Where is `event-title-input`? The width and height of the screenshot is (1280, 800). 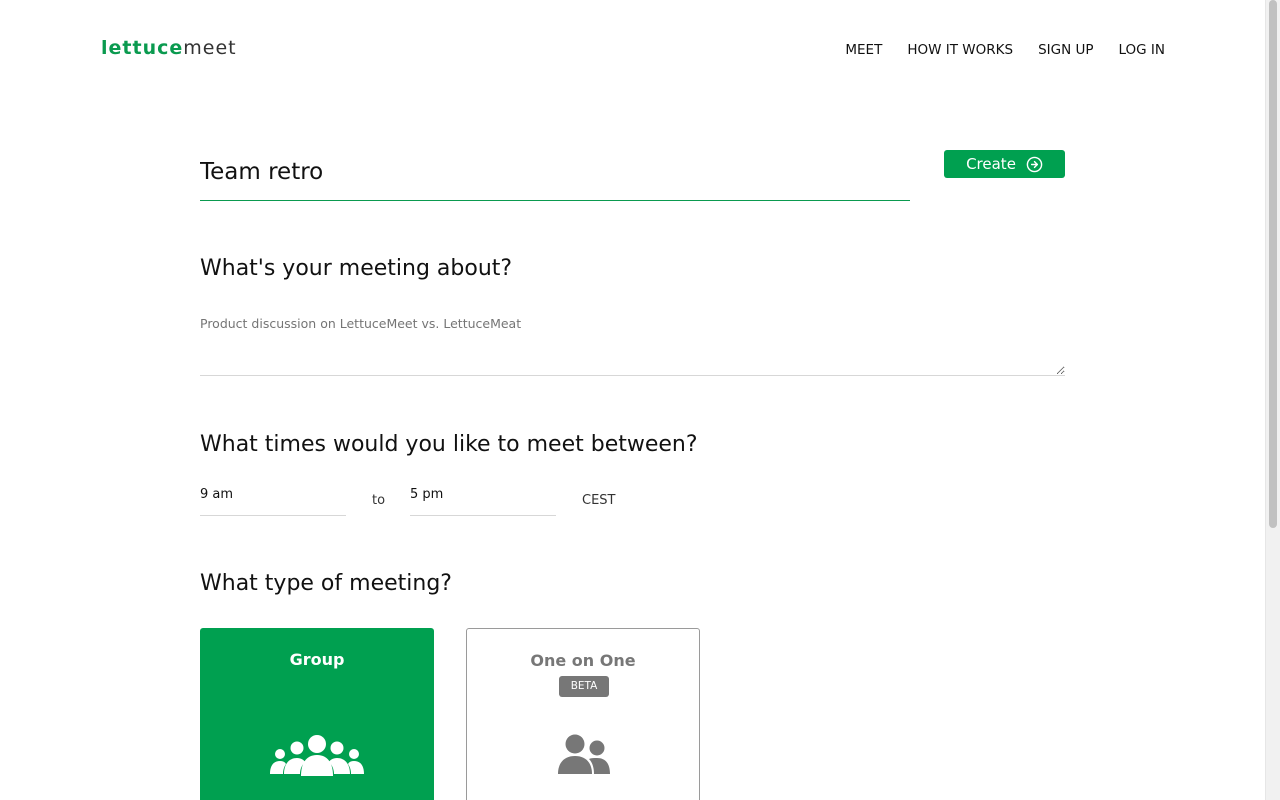
event-title-input is located at coordinates (555, 172).